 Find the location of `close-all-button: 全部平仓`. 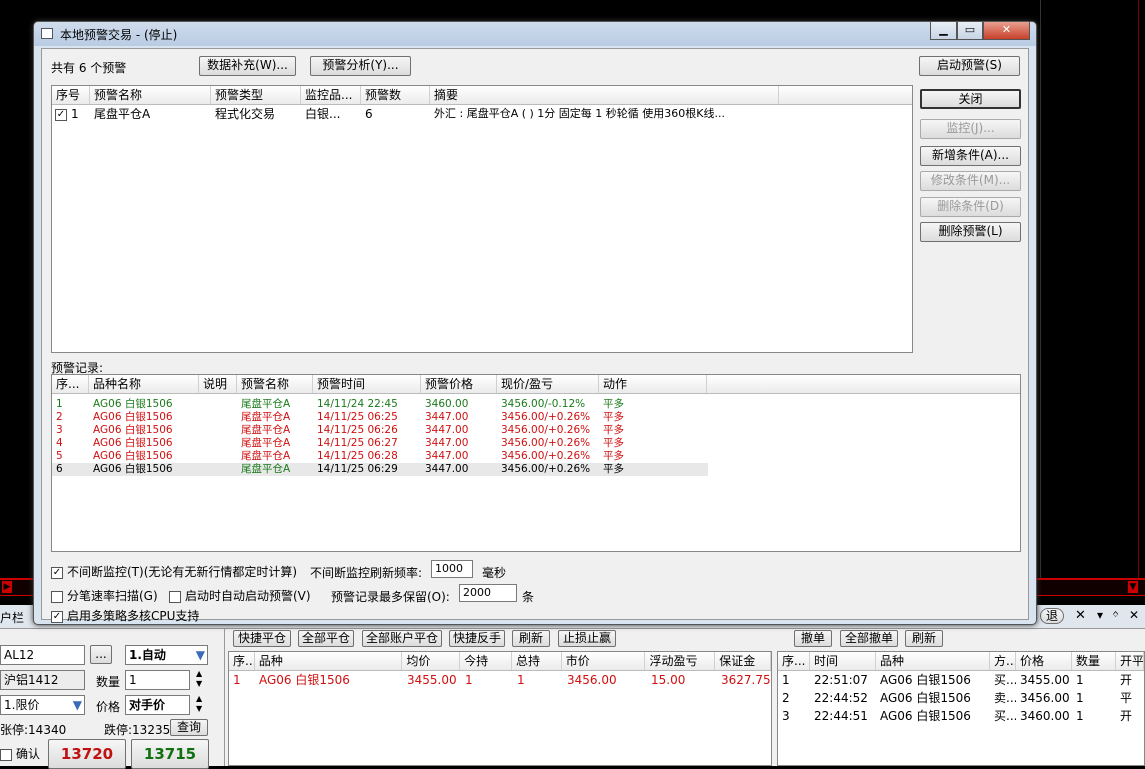

close-all-button: 全部平仓 is located at coordinates (326, 638).